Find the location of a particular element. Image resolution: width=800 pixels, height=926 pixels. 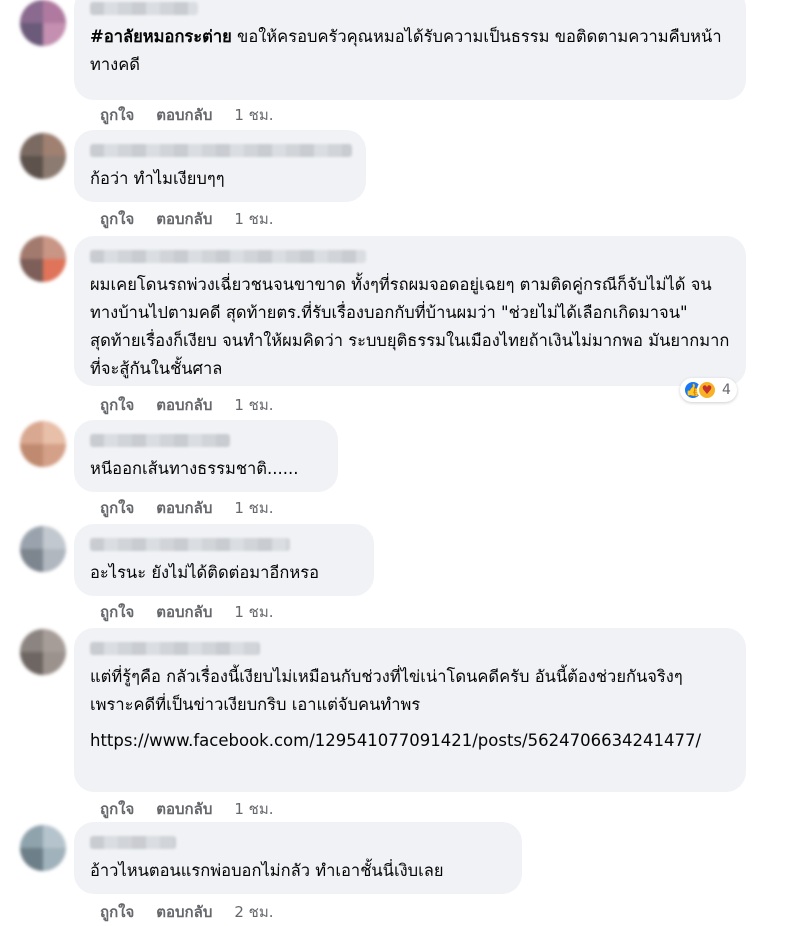

comment-actions: ถูกใจ ตอบกลับ 2 ชม. is located at coordinates (187, 912).